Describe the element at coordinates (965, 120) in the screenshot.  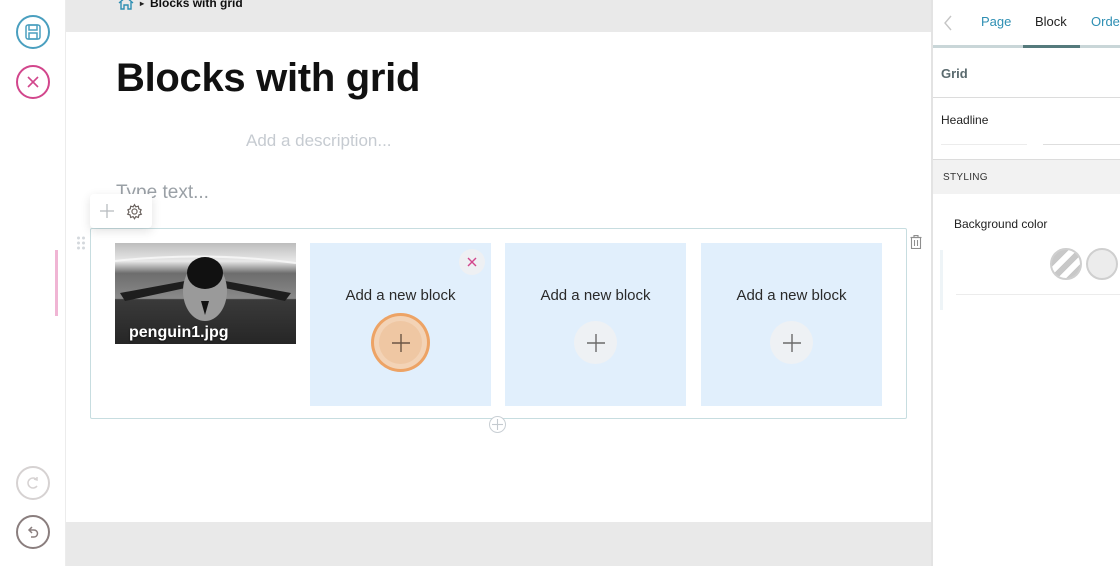
I see `headline-label: Headline` at that location.